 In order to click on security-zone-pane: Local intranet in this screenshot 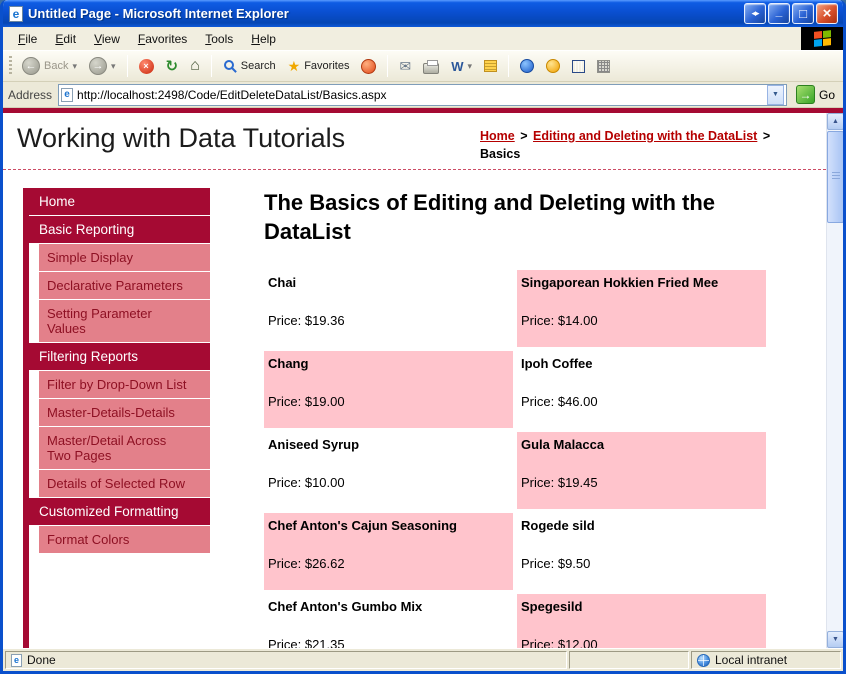, I will do `click(766, 660)`.